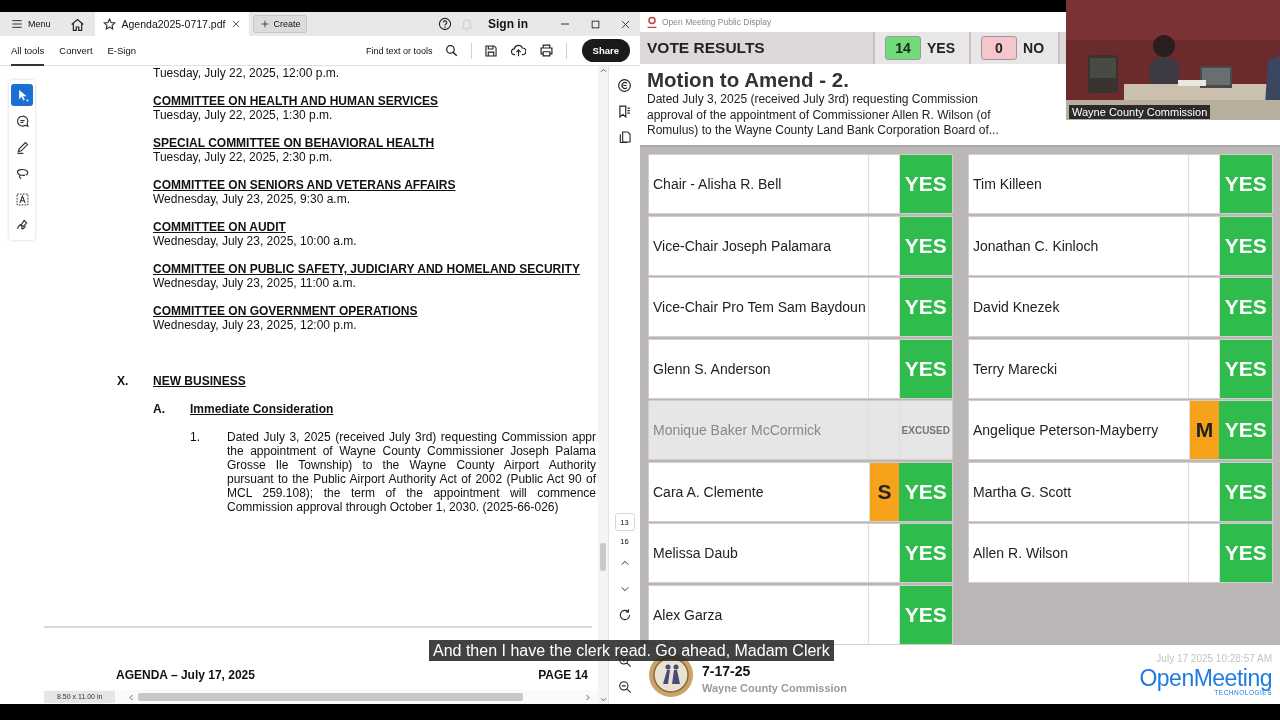 The image size is (1280, 720). What do you see at coordinates (411, 479) in the screenshot?
I see `paragraph-line: pursuant to the Public Airport Authority Act of 2002 (Public Act 90 of` at bounding box center [411, 479].